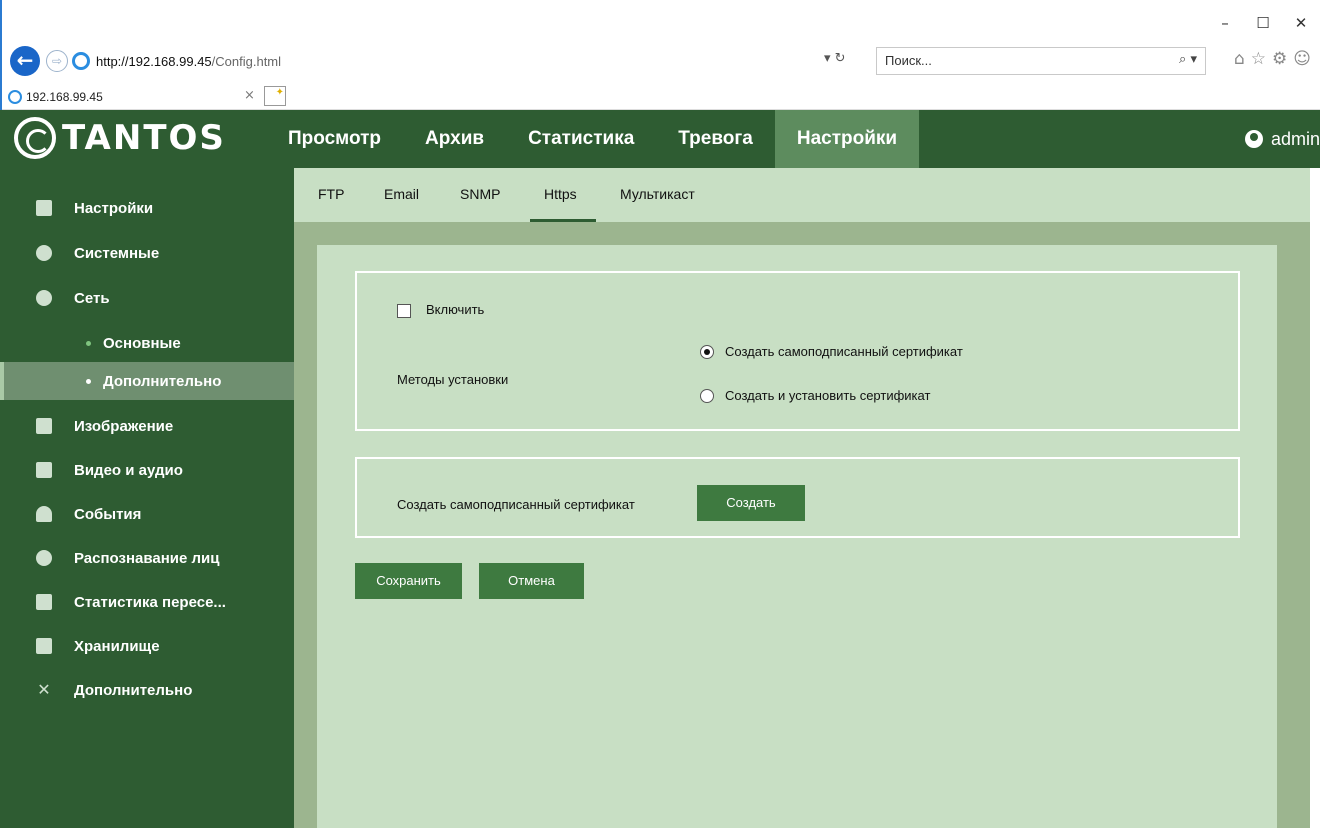 This screenshot has width=1320, height=828. I want to click on radio-create-install-label: Создать и установить сертификат, so click(828, 395).